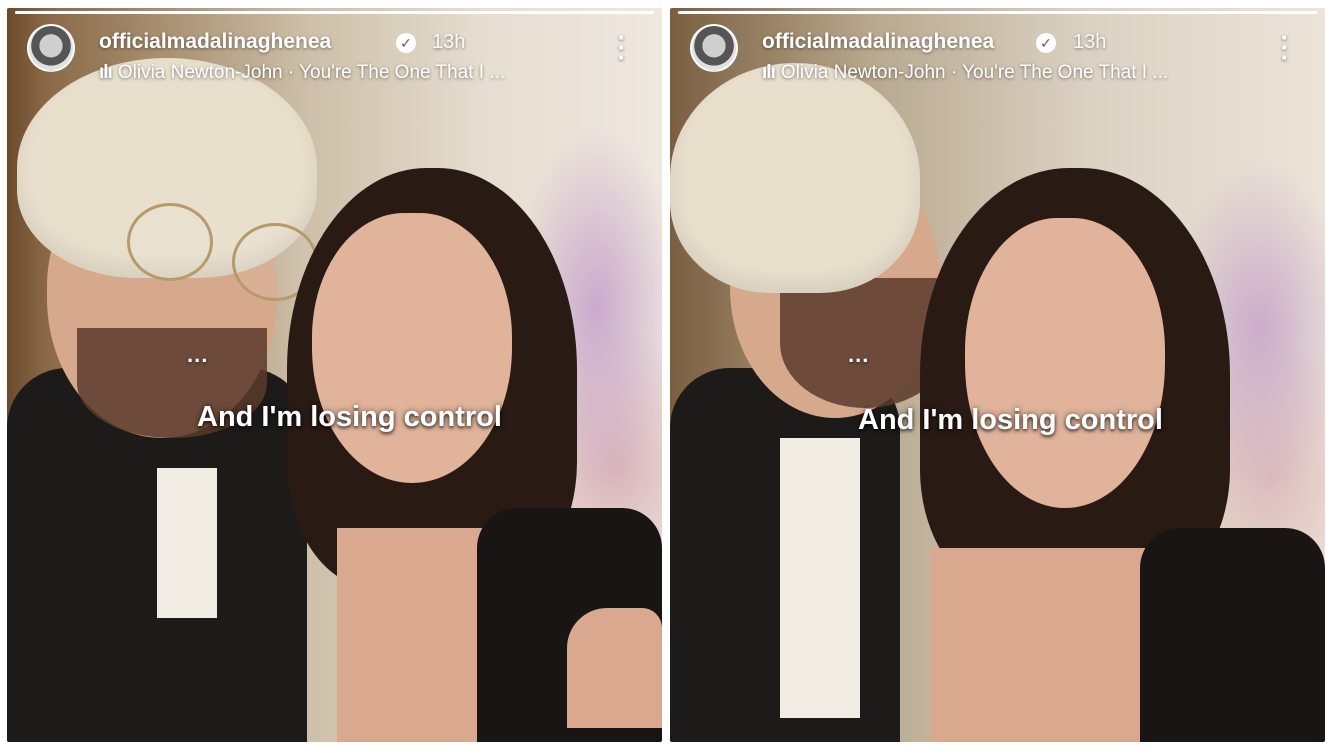 The width and height of the screenshot is (1333, 750). I want to click on man-hand, so click(614, 668).